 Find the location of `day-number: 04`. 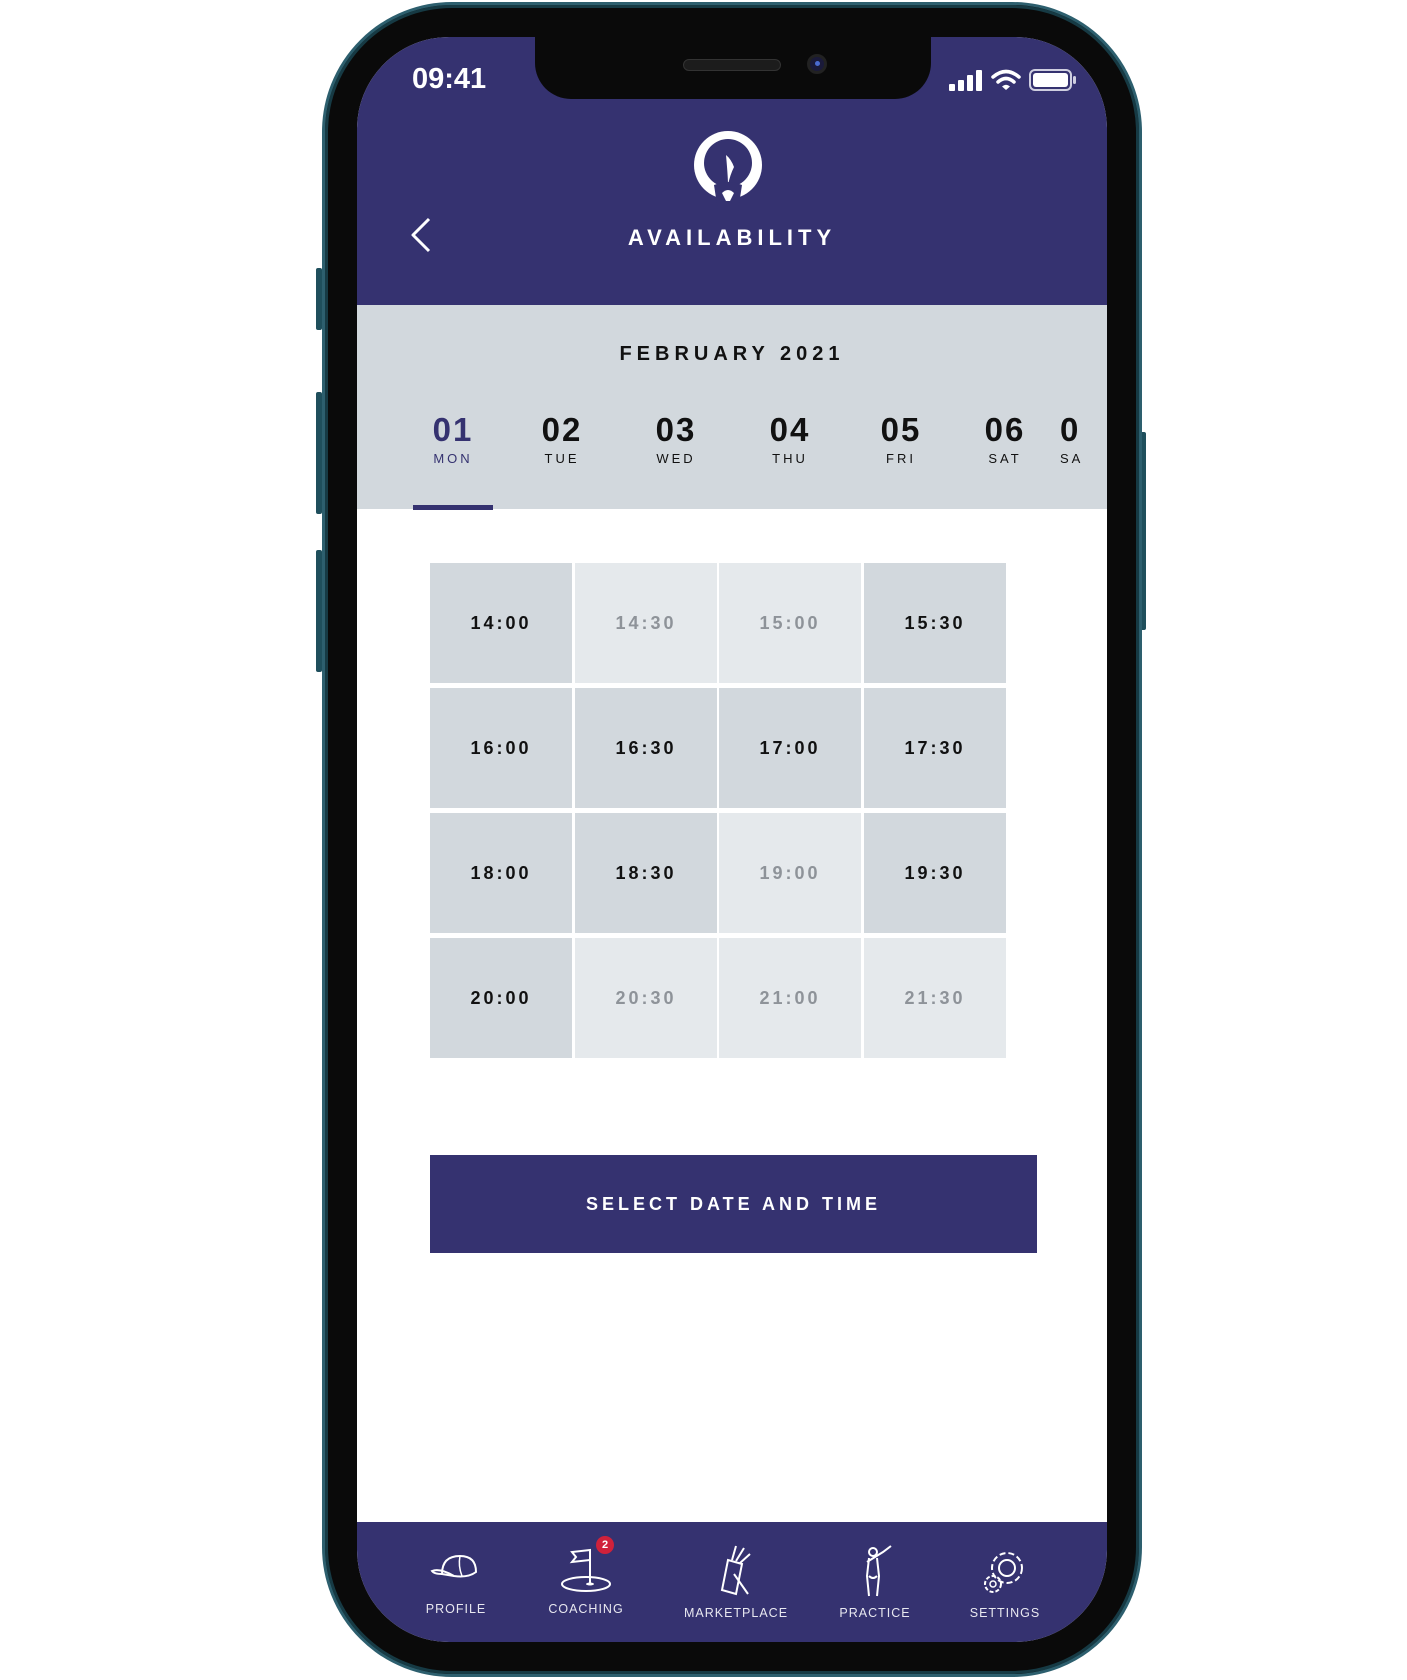

day-number: 04 is located at coordinates (790, 429).